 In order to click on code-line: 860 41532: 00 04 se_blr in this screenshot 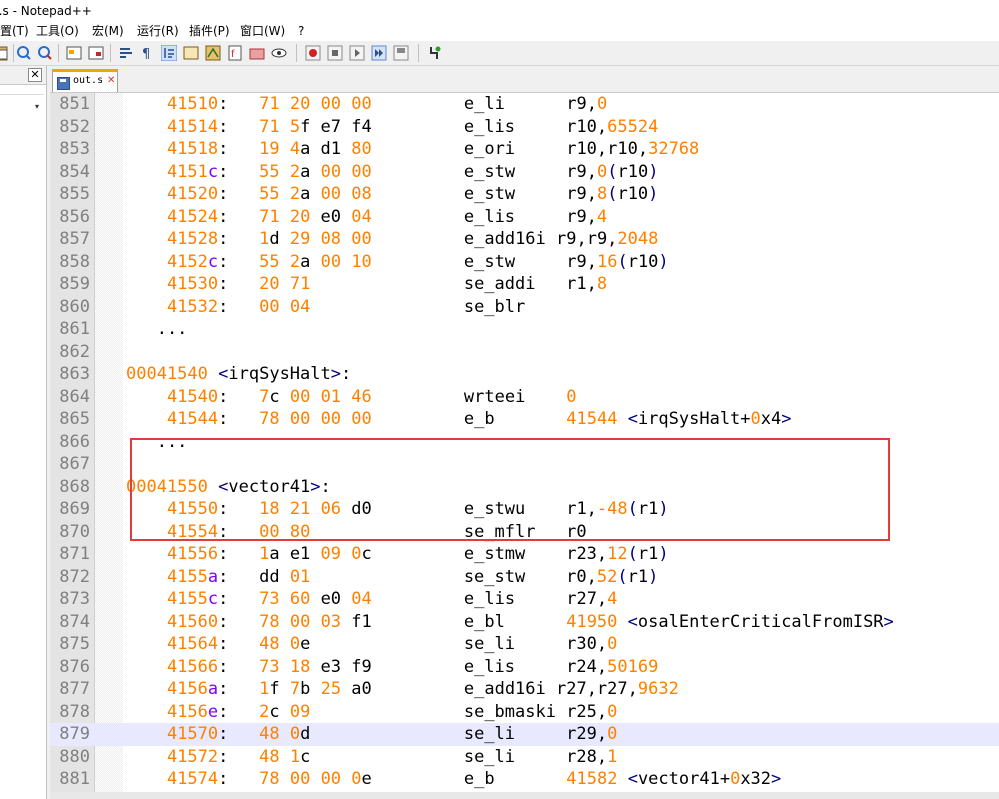, I will do `click(524, 307)`.